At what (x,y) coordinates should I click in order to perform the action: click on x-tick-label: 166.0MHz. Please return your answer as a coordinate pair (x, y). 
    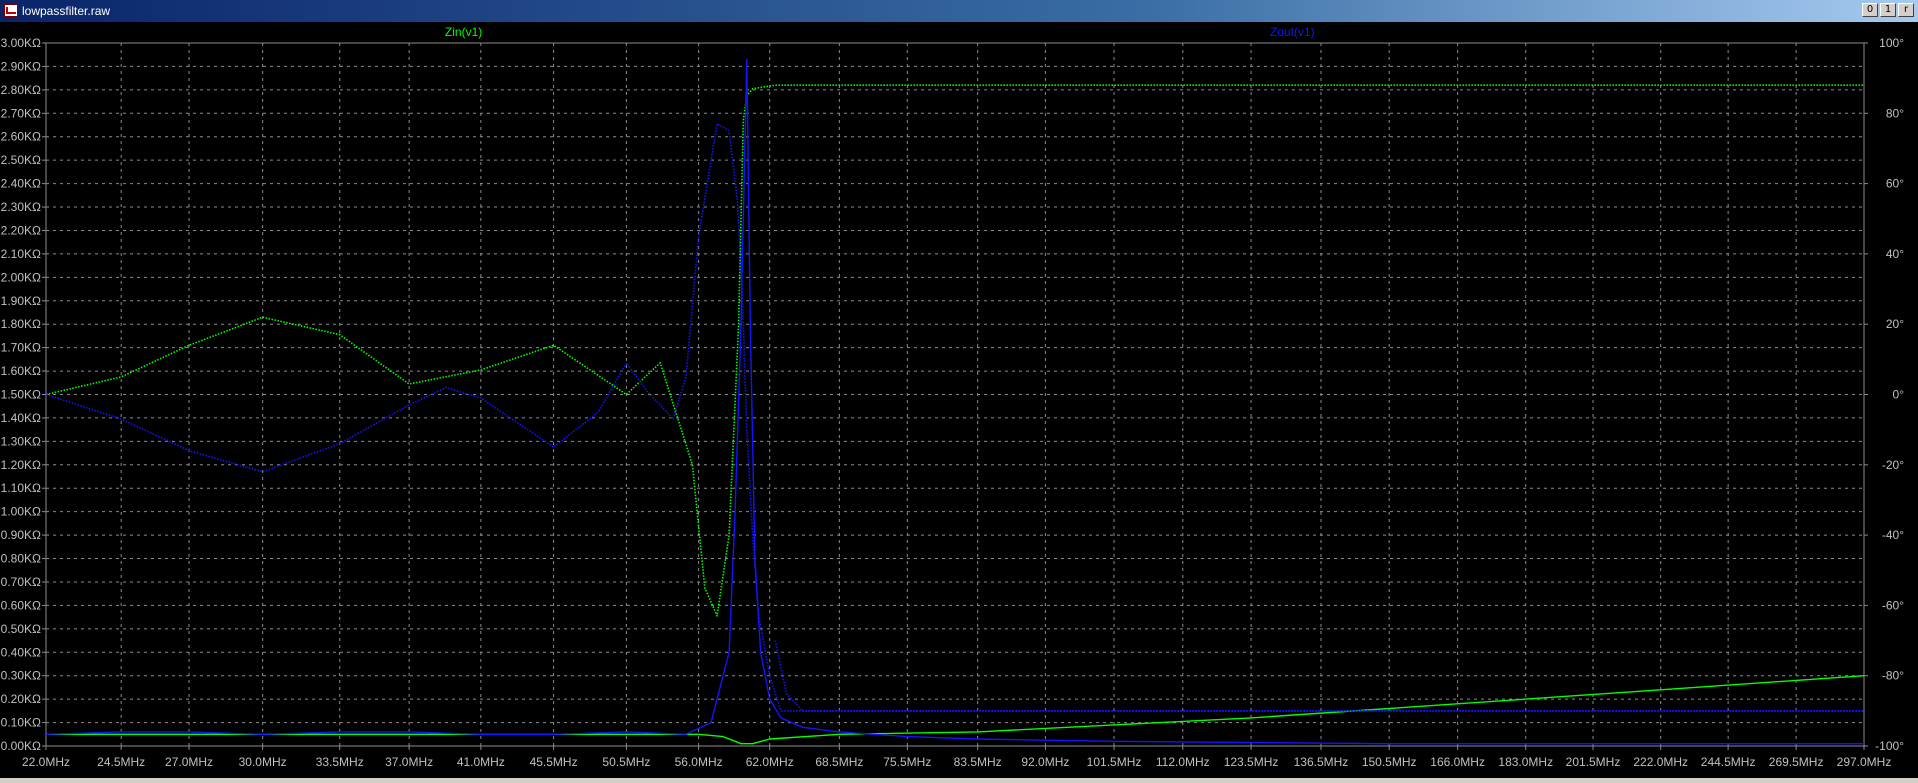
    Looking at the image, I should click on (1457, 762).